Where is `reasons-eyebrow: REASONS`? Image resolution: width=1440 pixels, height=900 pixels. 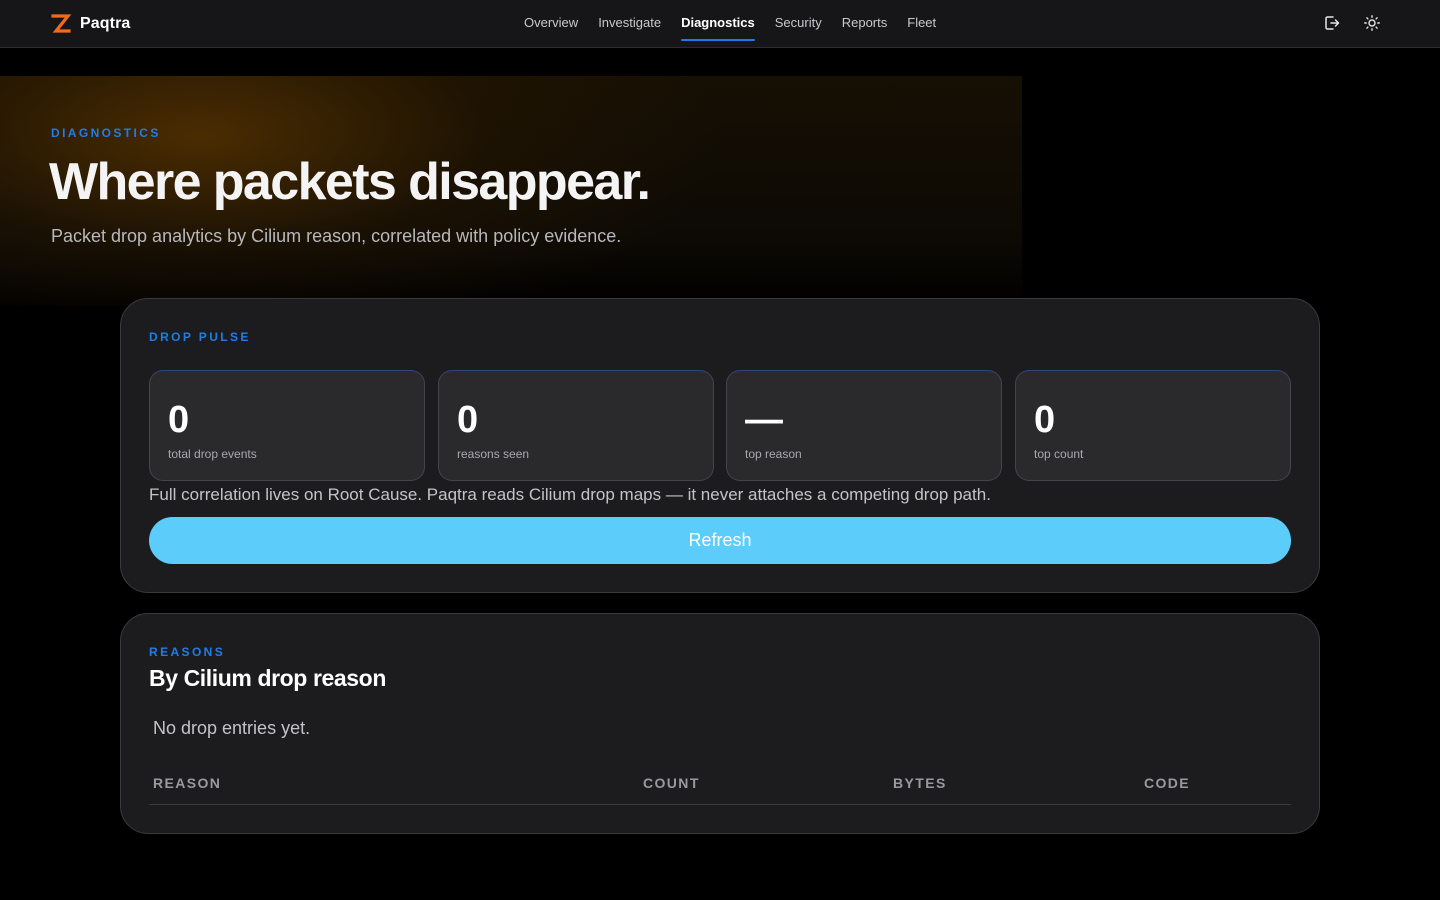 reasons-eyebrow: REASONS is located at coordinates (187, 652).